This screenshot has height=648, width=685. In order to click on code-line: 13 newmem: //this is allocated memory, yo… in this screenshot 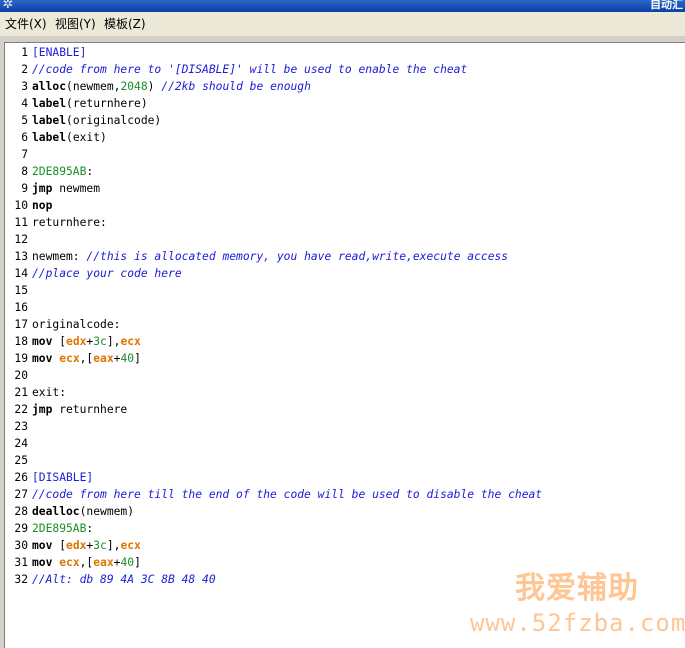, I will do `click(256, 256)`.